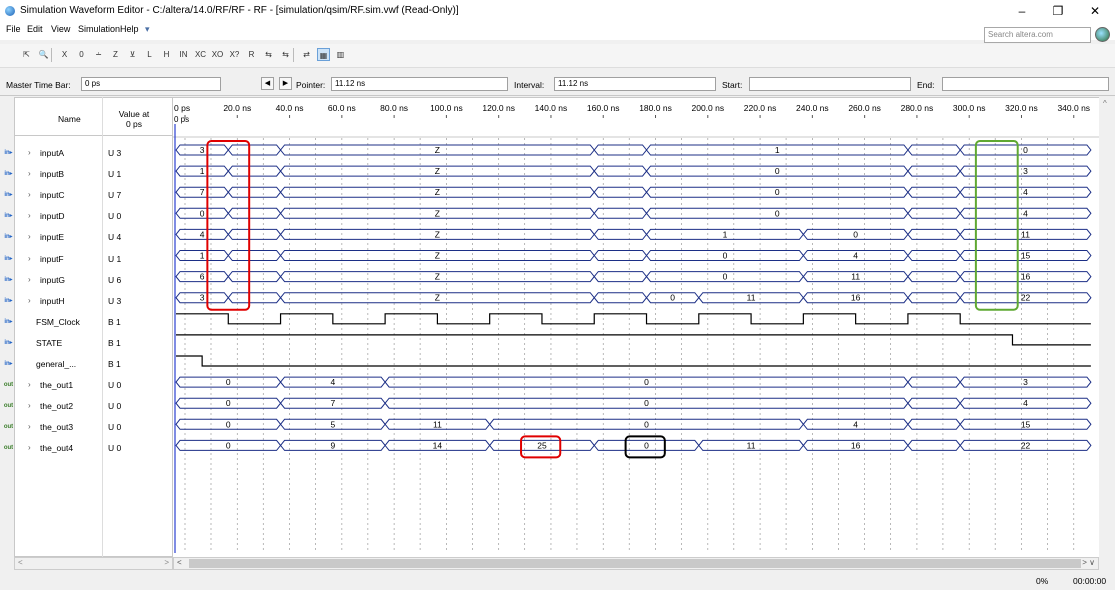 Image resolution: width=1115 pixels, height=590 pixels. What do you see at coordinates (56, 406) in the screenshot?
I see `signal-name: the_out2` at bounding box center [56, 406].